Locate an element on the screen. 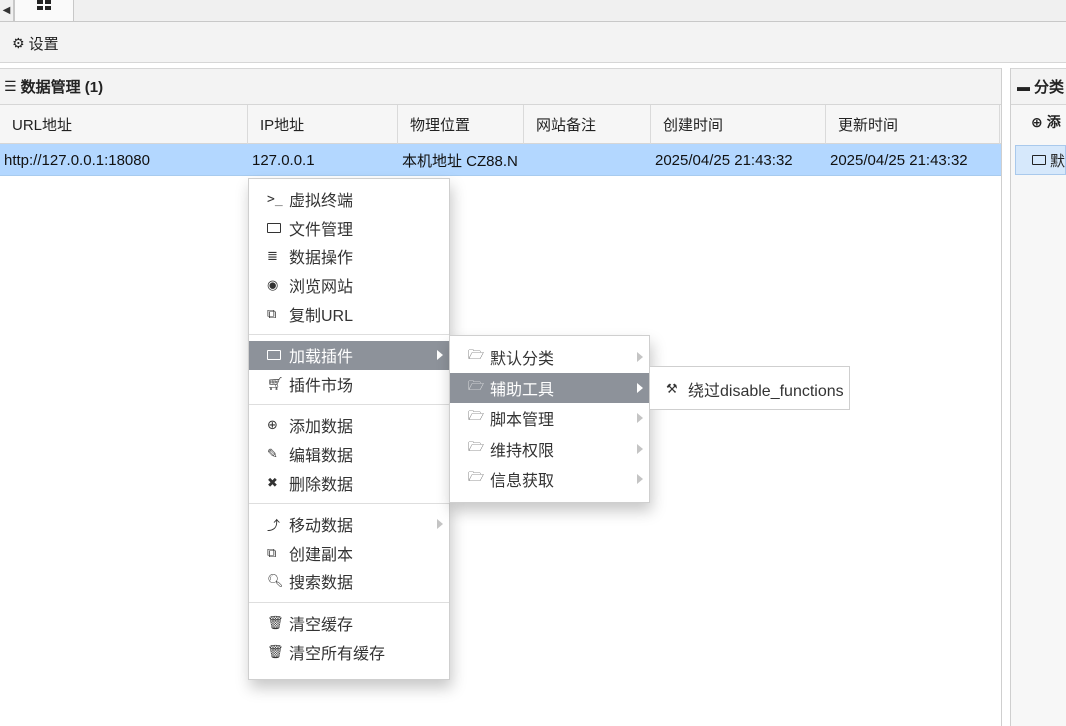 Image resolution: width=1066 pixels, height=726 pixels. submenu-item-label: 维持权限 is located at coordinates (522, 451).